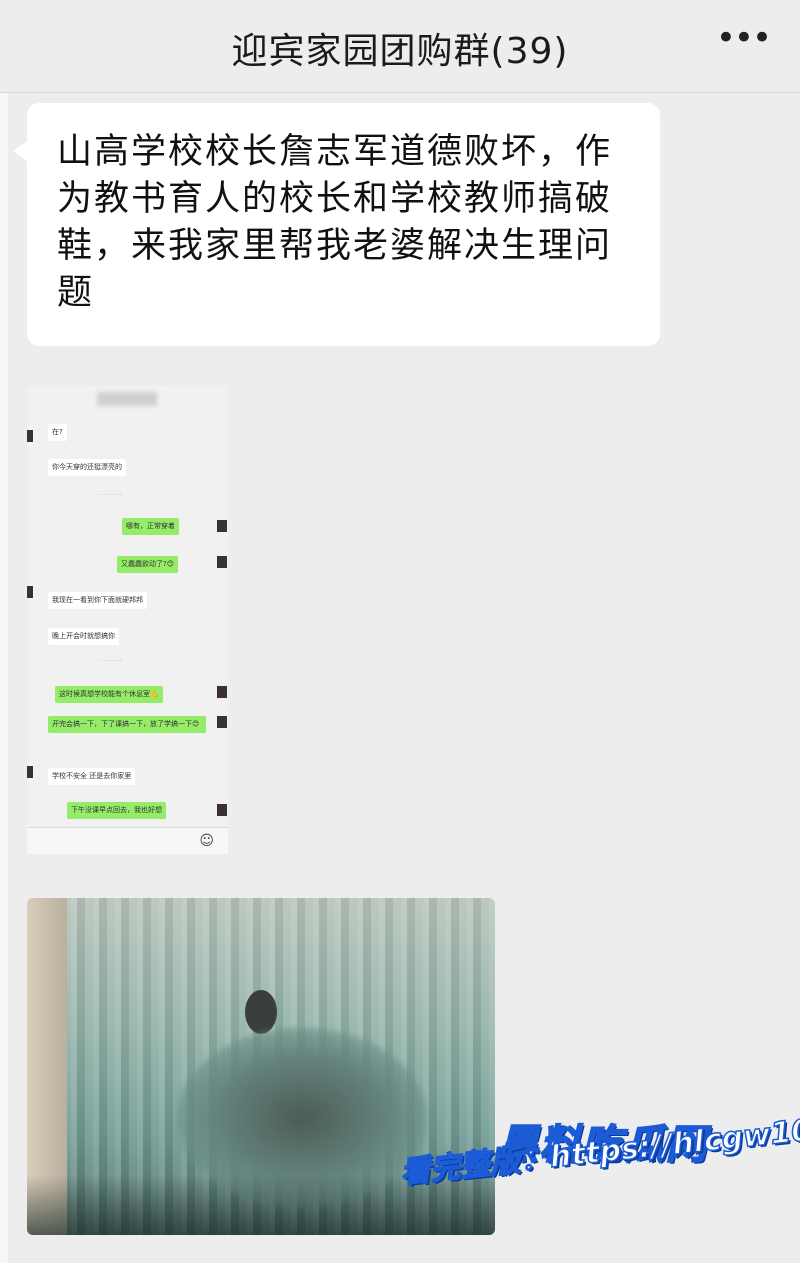 The height and width of the screenshot is (1263, 800). I want to click on emoji-icon: ☺, so click(206, 841).